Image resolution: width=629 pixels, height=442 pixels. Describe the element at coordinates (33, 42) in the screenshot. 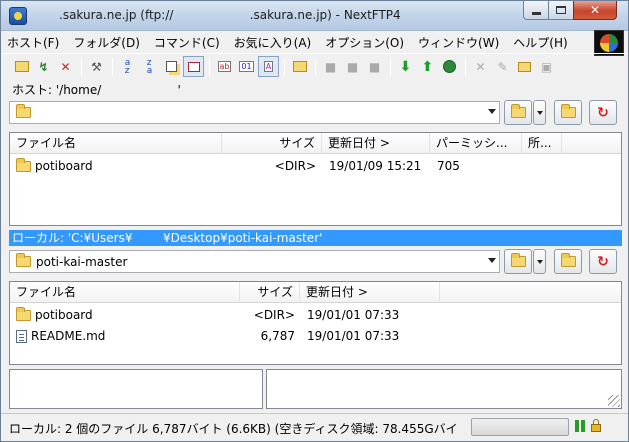

I see `menu-host: ホスト(F)` at that location.